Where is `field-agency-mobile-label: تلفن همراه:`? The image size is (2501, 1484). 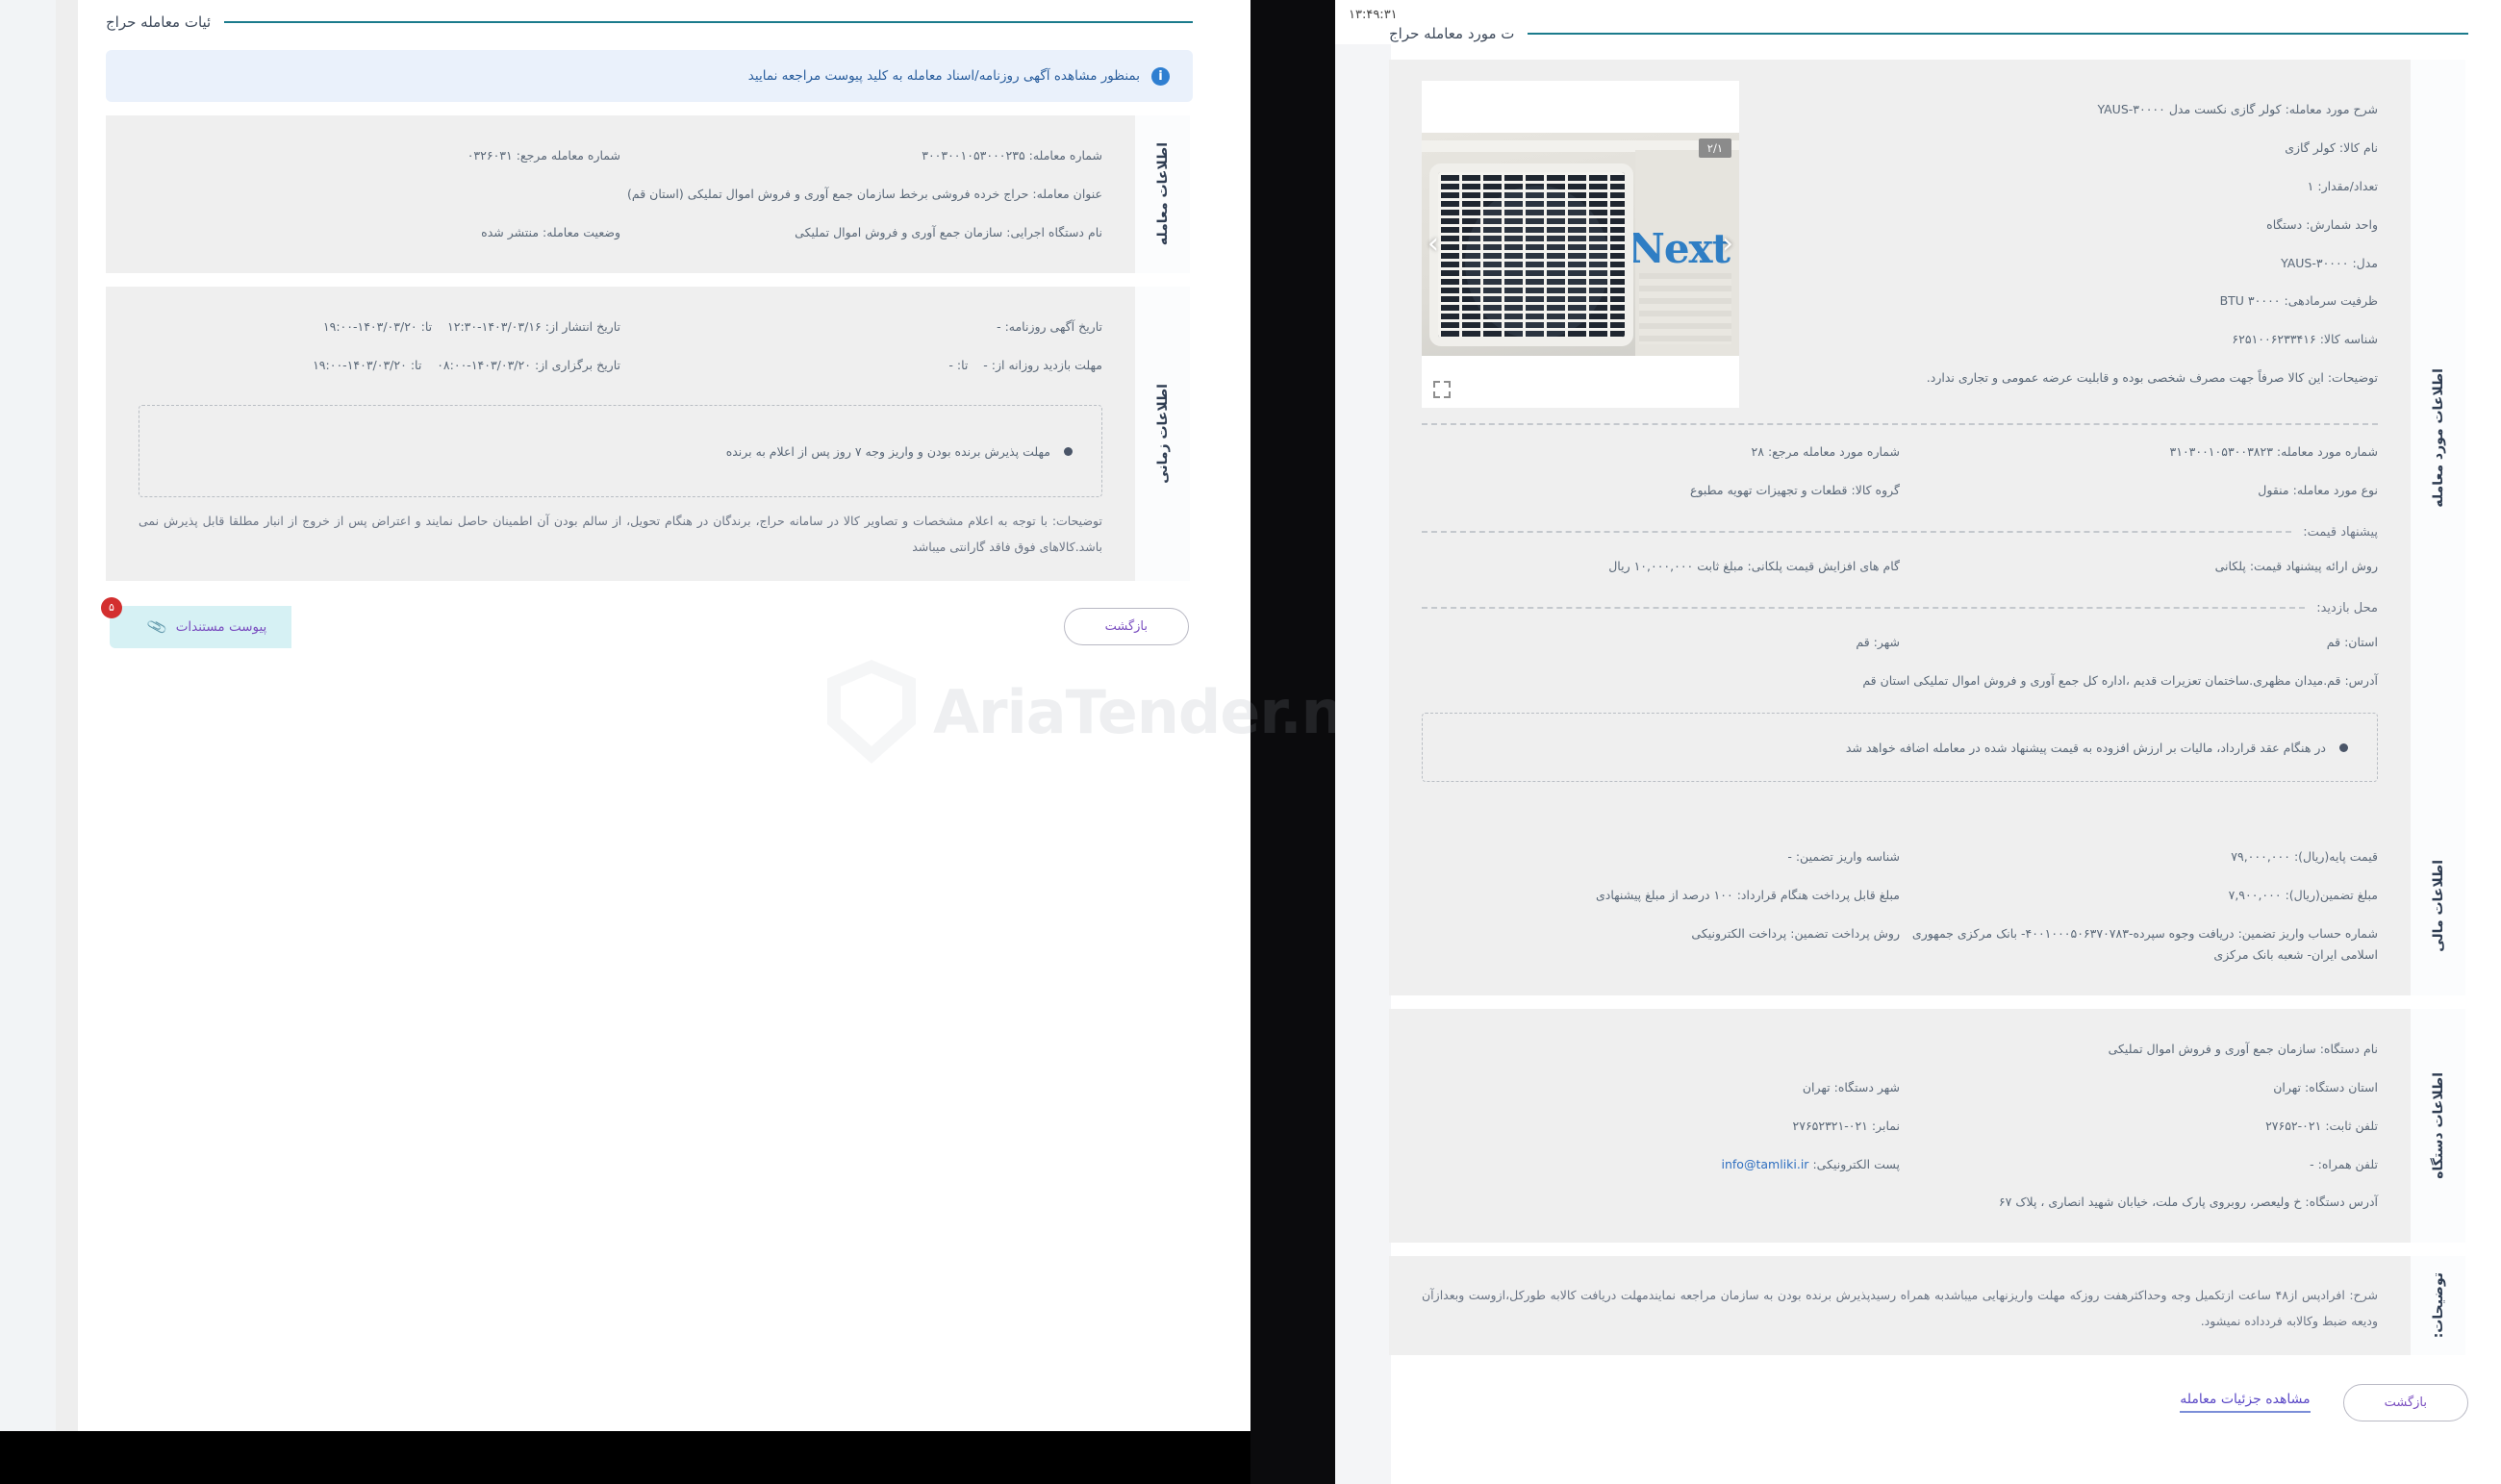
field-agency-mobile-label: تلفن همراه: is located at coordinates (2347, 1163).